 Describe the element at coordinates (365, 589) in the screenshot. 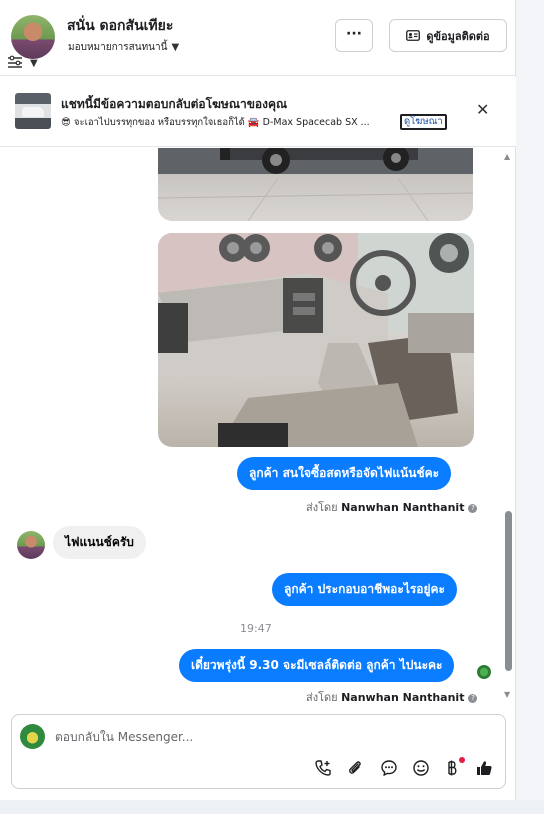

I see `message-bubble-outgoing: ลูกค้า ประกอบอาชีพอะไรอยู่คะ` at that location.